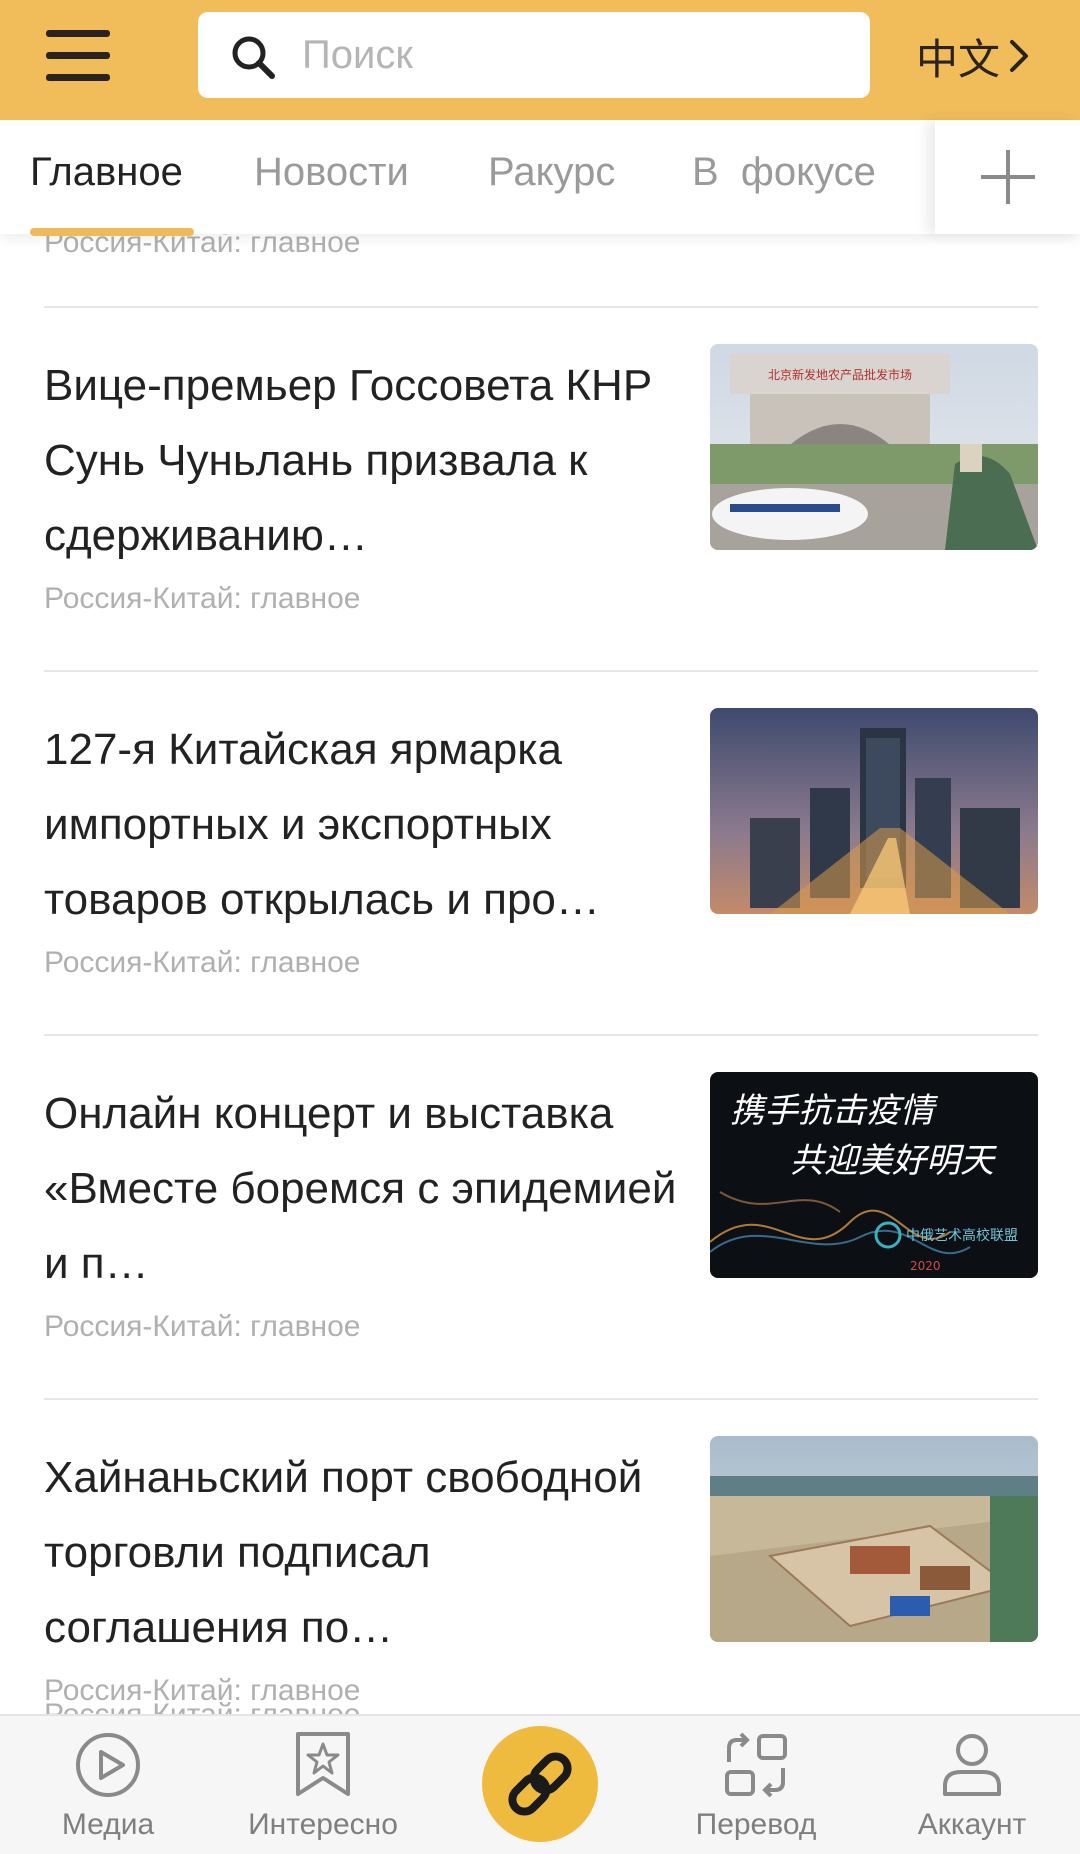 The width and height of the screenshot is (1080, 1854). Describe the element at coordinates (112, 232) in the screenshot. I see `active-tab-indicator` at that location.